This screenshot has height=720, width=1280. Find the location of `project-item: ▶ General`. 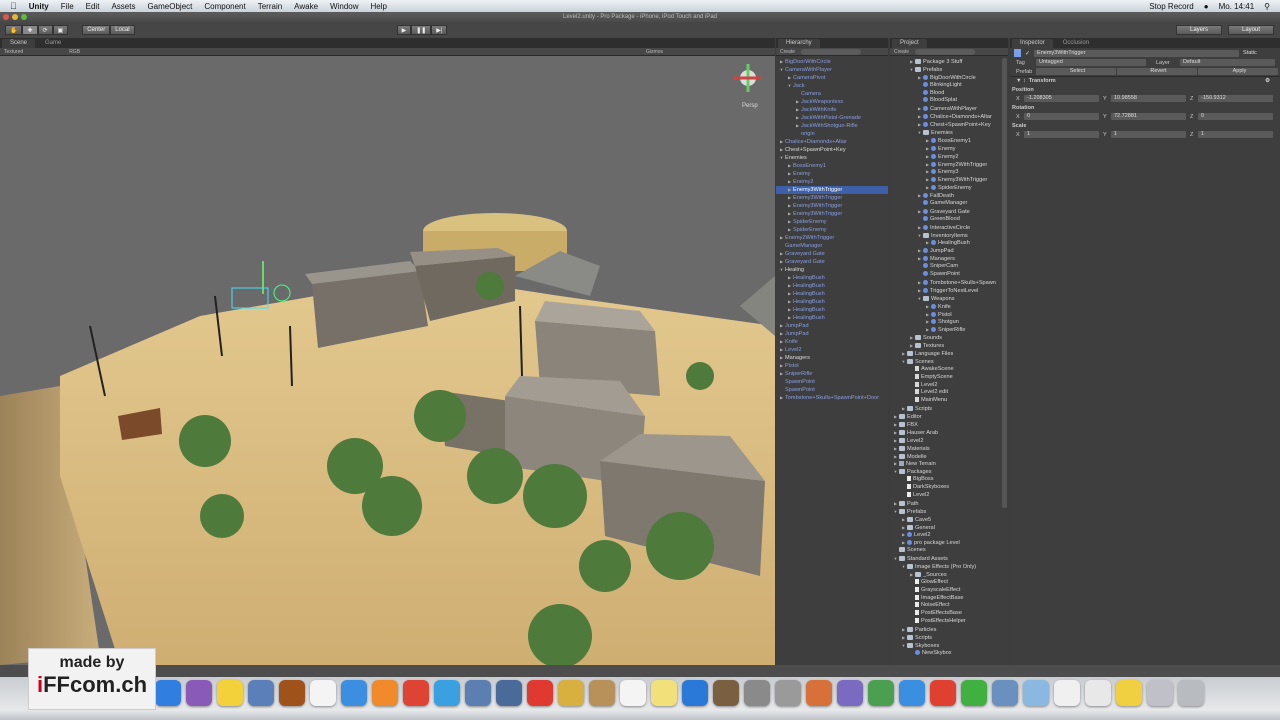

project-item: ▶ General is located at coordinates (949, 528).